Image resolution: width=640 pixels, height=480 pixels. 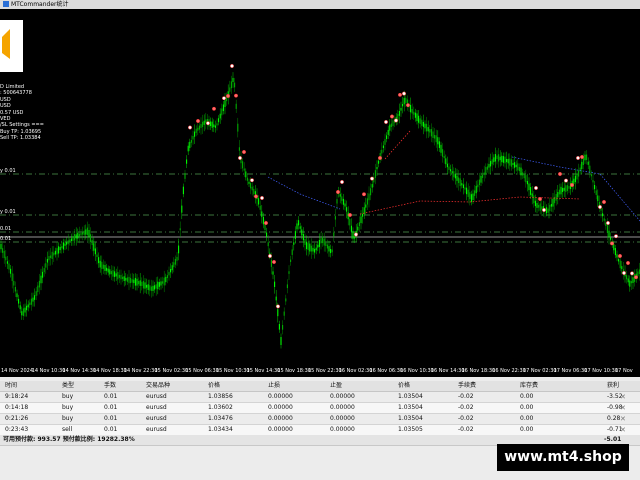 I want to click on column-header: 库存费, so click(x=529, y=386).